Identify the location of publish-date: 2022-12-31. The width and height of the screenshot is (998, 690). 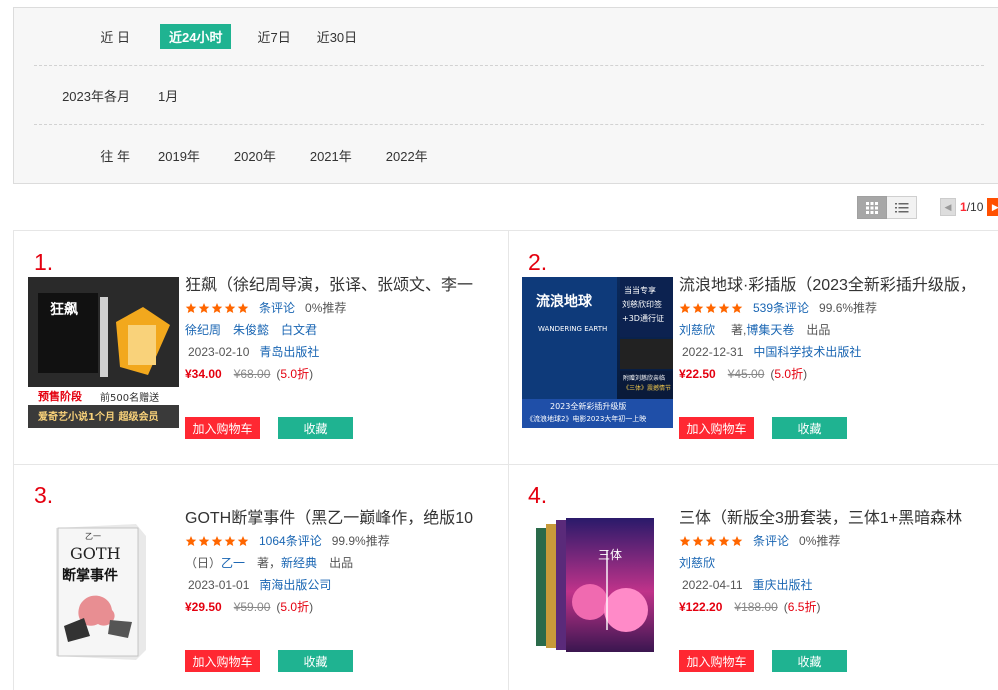
(713, 352).